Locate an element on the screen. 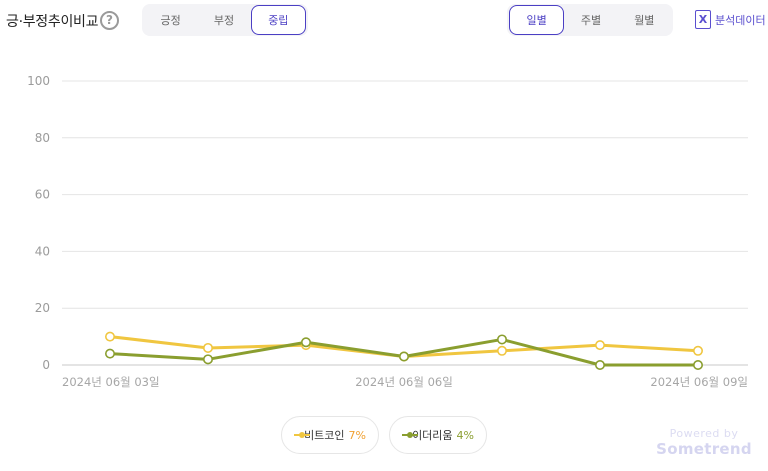  x-tick-label: 2024년 06월 06일 is located at coordinates (404, 382).